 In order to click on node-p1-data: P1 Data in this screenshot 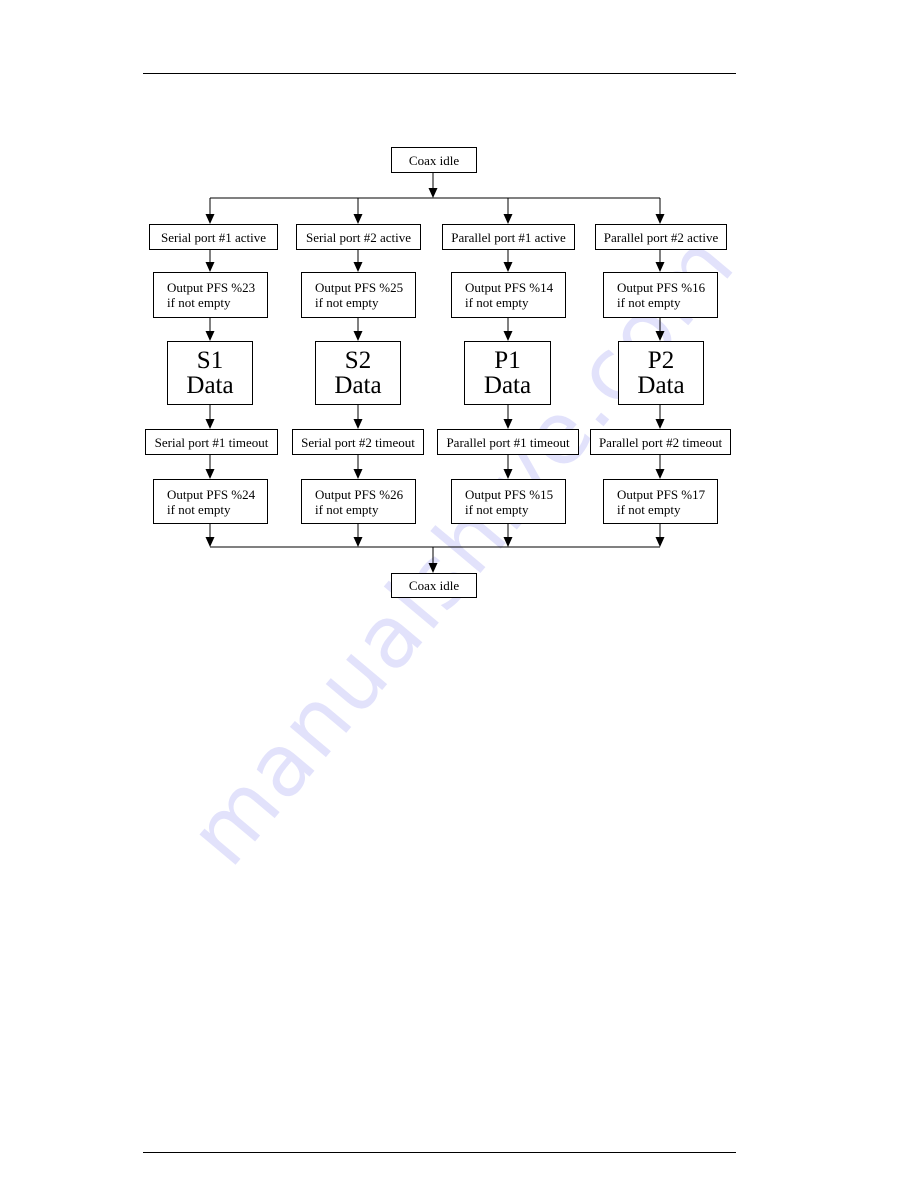, I will do `click(507, 373)`.